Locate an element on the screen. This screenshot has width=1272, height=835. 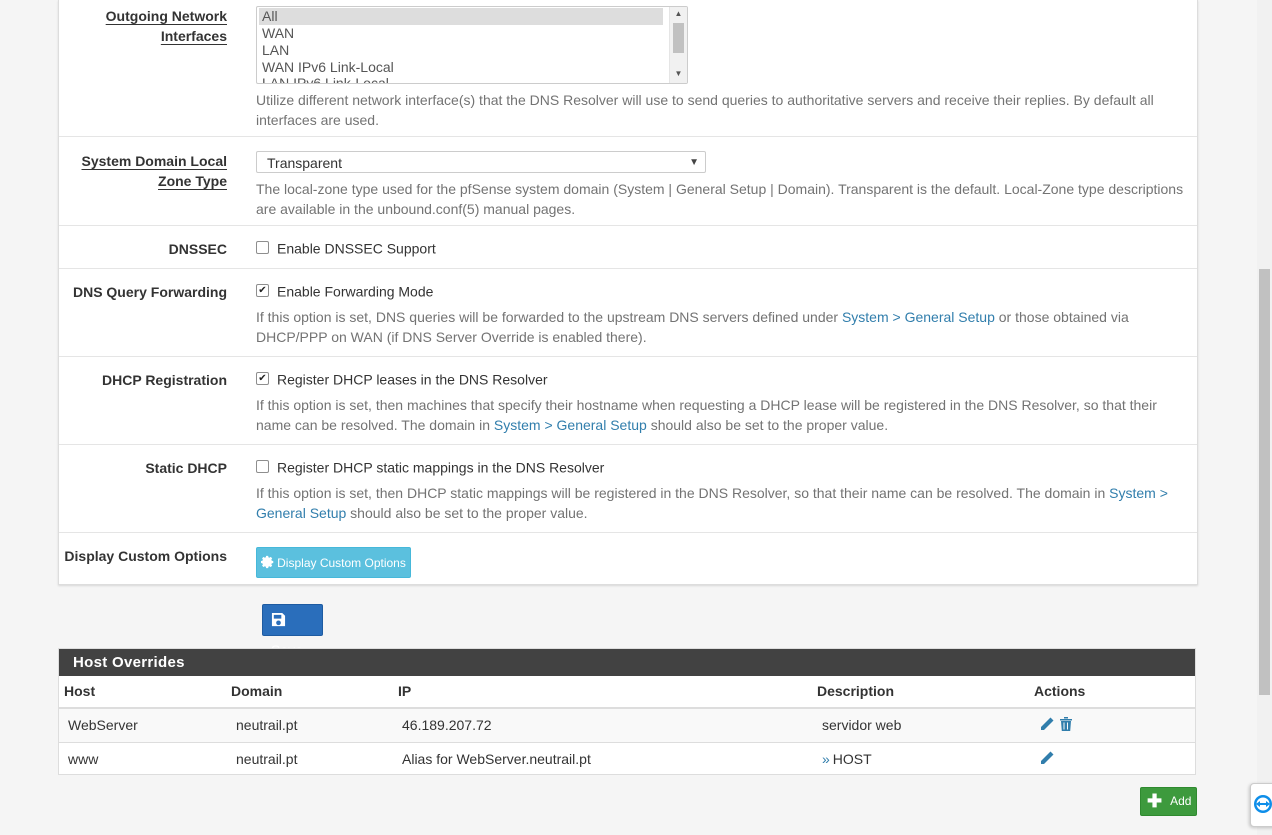
cell-host: WebServer is located at coordinates (103, 725).